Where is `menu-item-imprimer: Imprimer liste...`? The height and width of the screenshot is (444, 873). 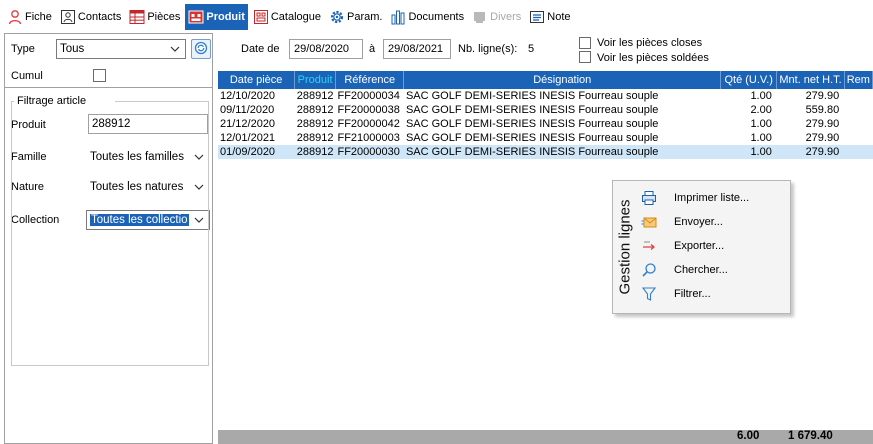 menu-item-imprimer: Imprimer liste... is located at coordinates (713, 198).